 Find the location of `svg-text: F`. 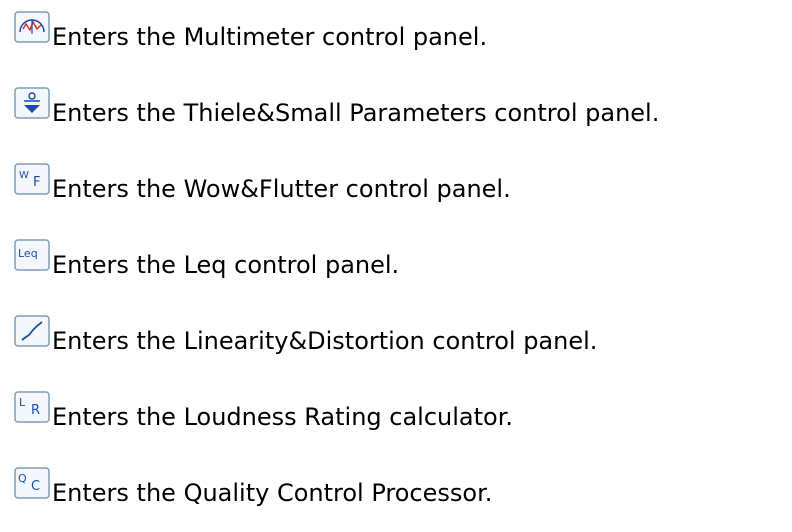

svg-text: F is located at coordinates (36, 182).